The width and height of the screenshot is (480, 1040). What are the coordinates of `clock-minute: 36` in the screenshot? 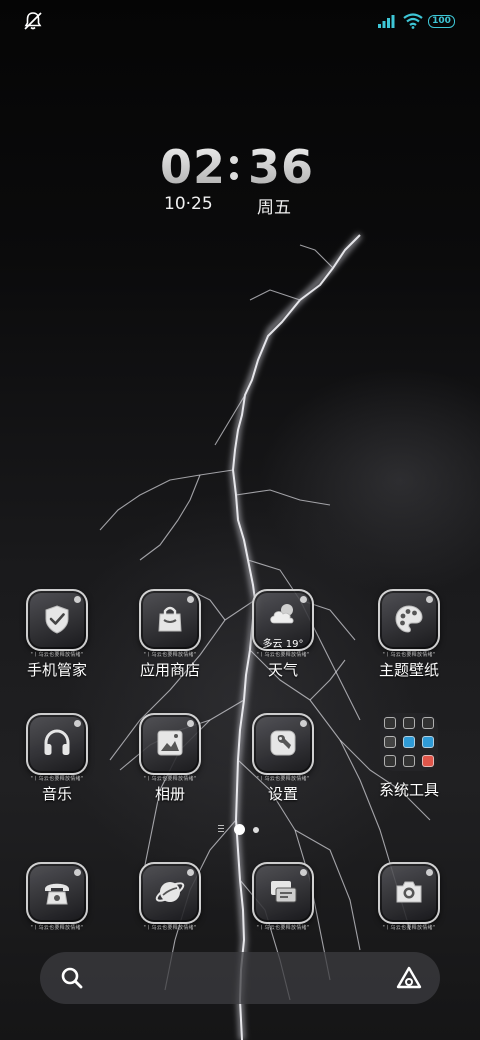 It's located at (281, 167).